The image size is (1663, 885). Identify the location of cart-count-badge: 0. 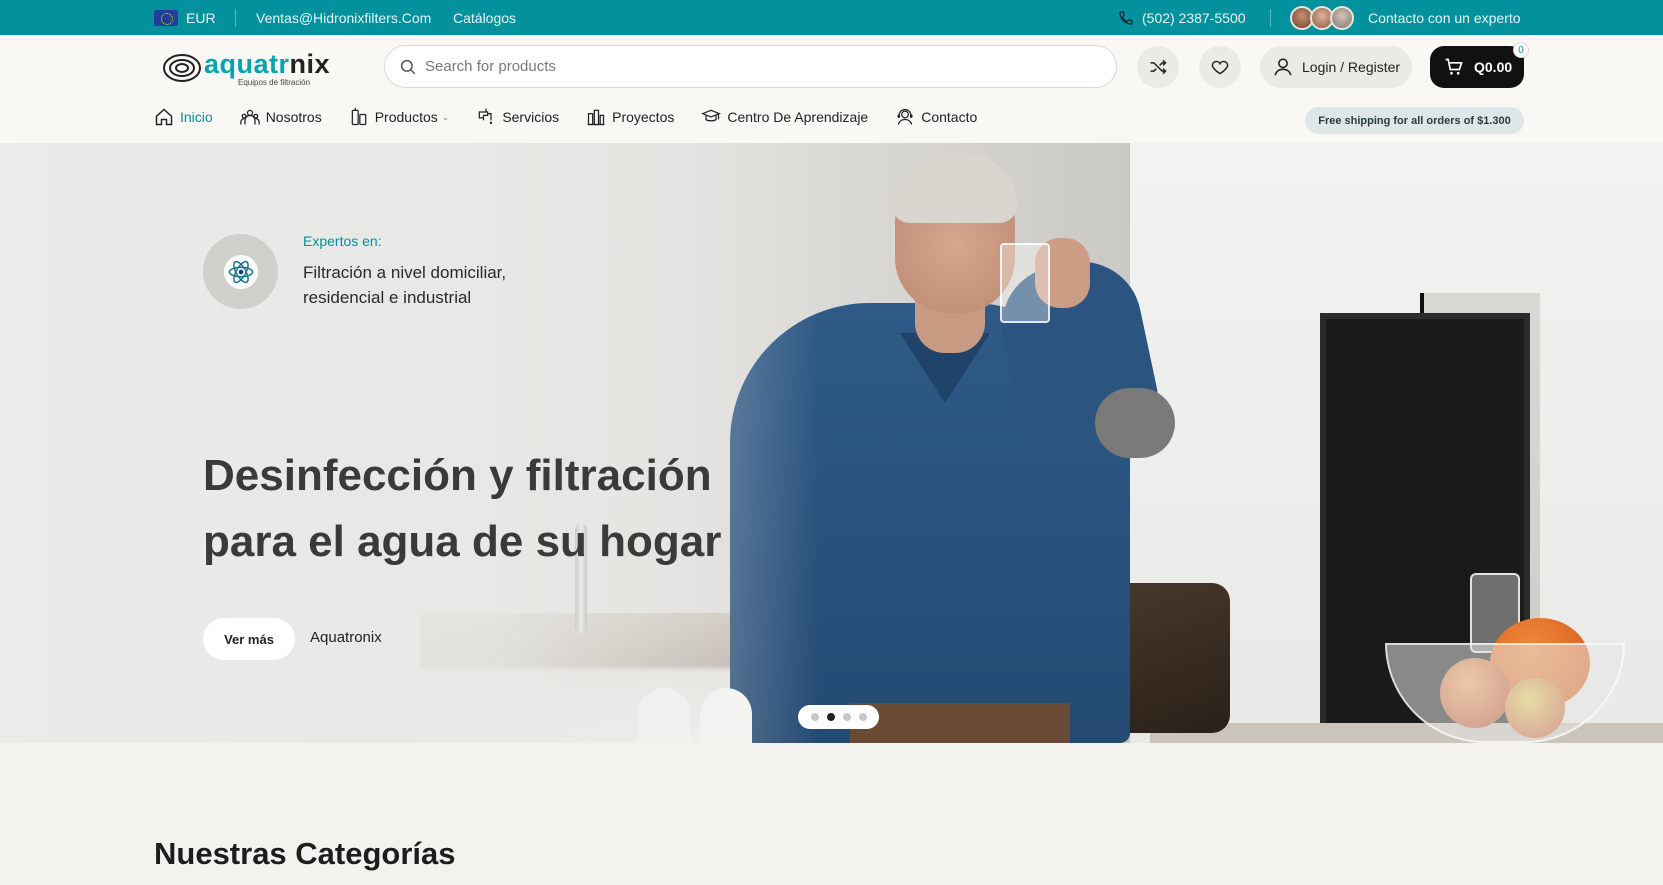
(1521, 50).